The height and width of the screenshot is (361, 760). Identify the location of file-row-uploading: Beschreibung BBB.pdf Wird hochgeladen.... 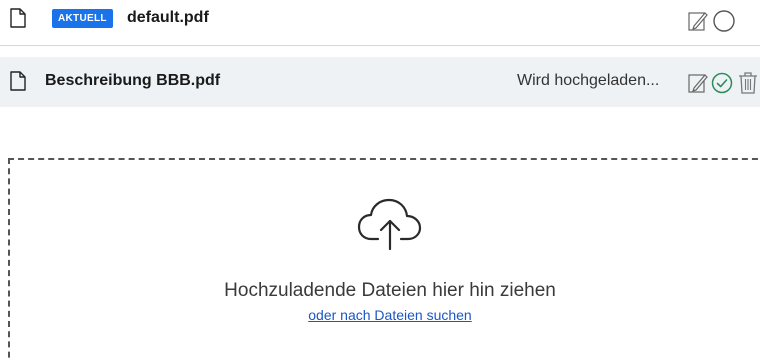
(380, 82).